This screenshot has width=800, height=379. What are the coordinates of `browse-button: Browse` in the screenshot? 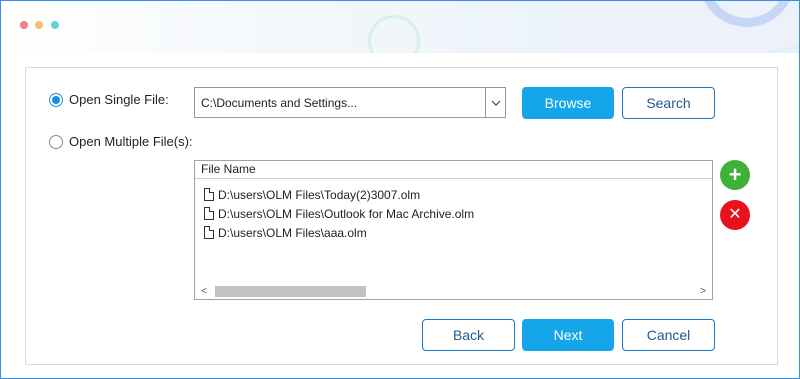 It's located at (568, 103).